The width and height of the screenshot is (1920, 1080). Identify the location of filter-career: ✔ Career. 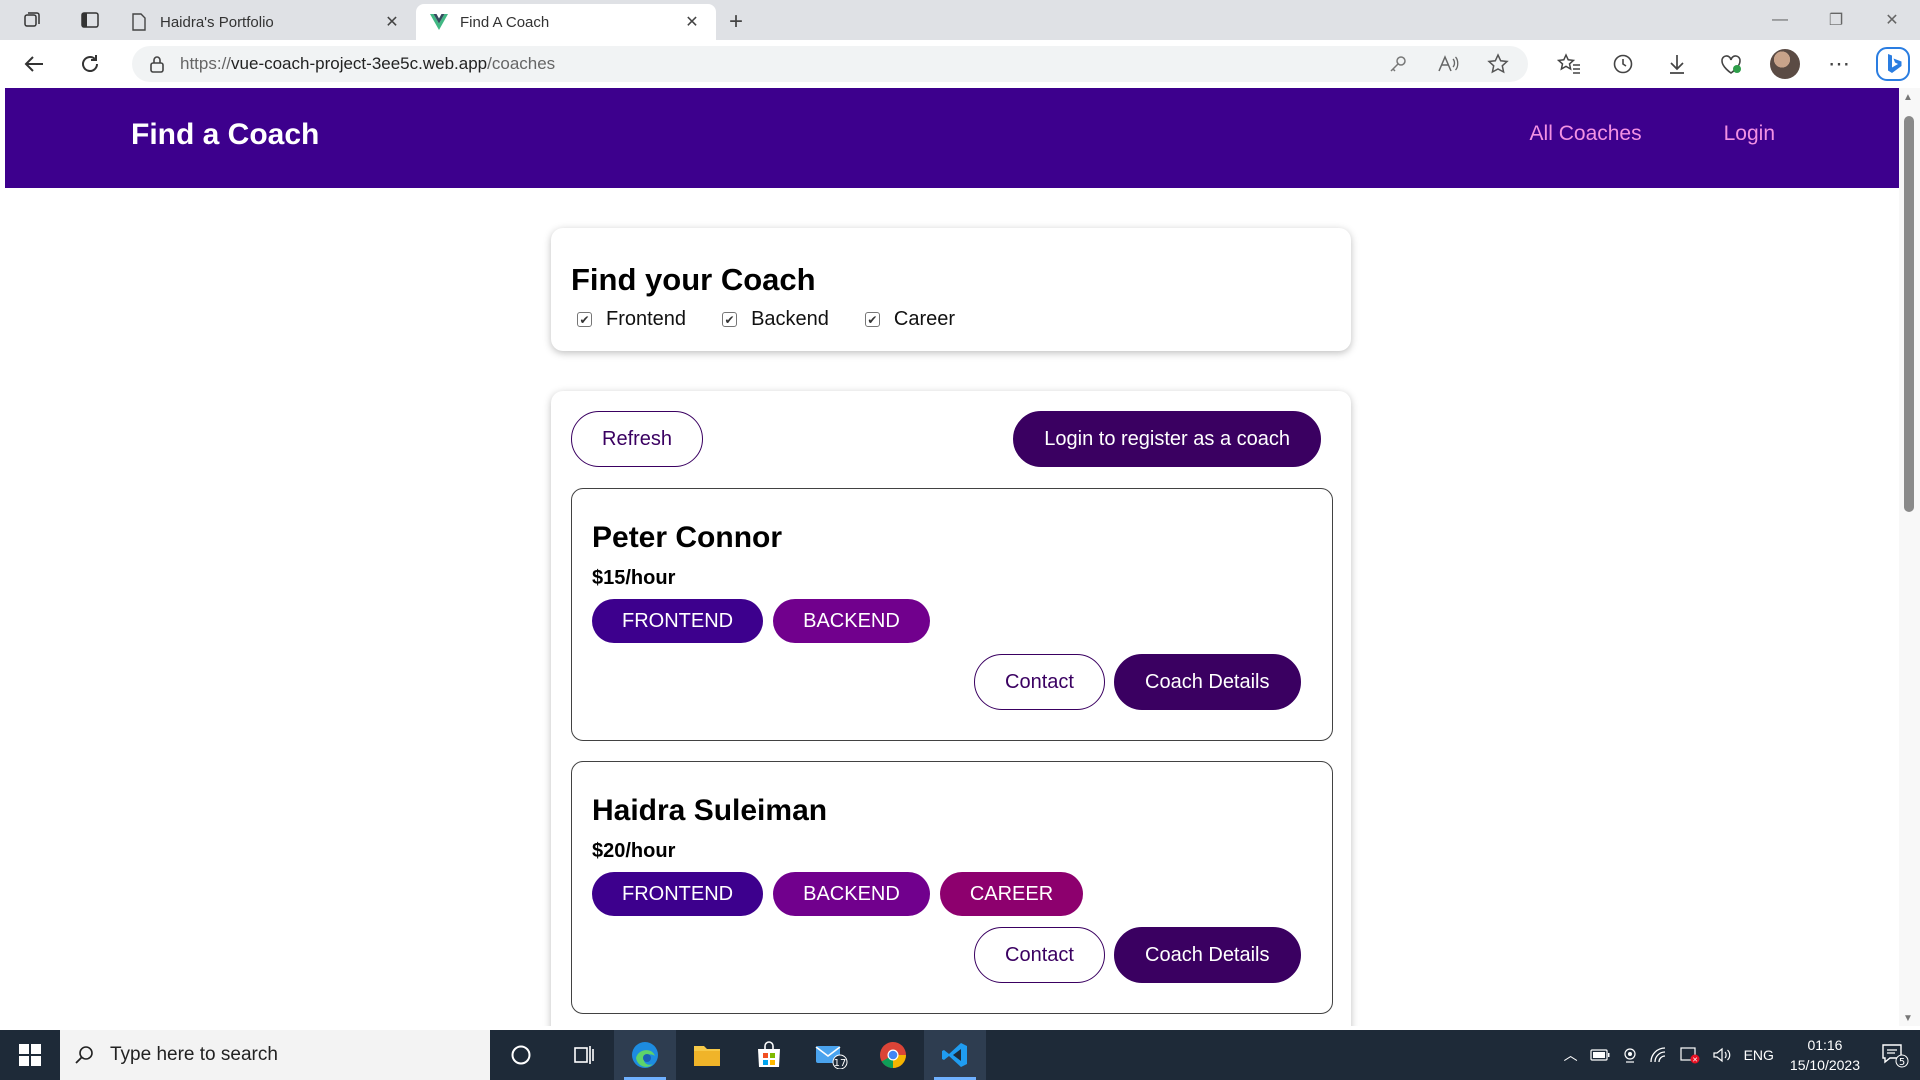
(907, 319).